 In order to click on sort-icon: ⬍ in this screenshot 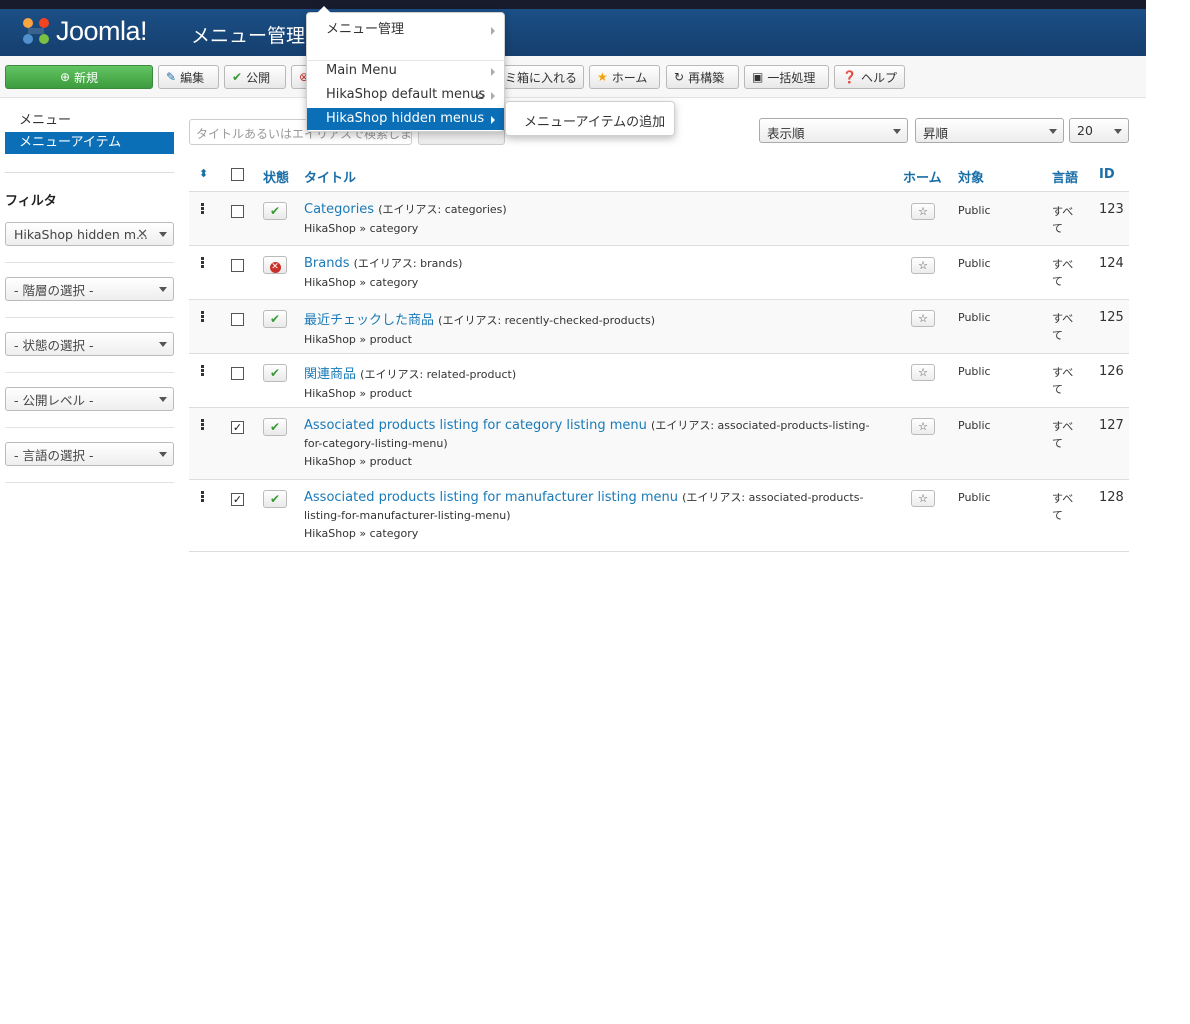, I will do `click(203, 173)`.